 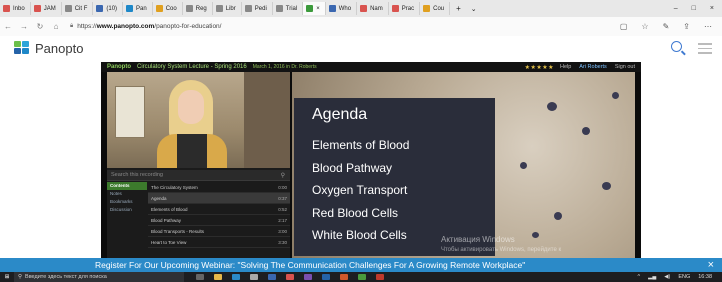 What do you see at coordinates (705, 50) in the screenshot?
I see `hamburger-menu-icon` at bounding box center [705, 50].